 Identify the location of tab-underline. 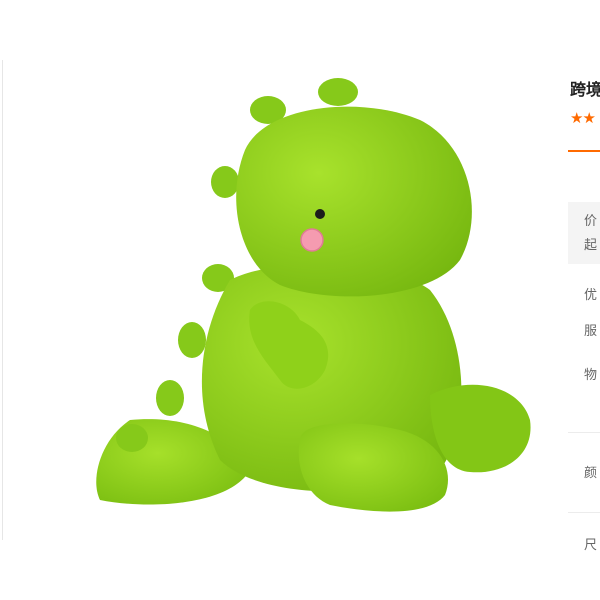
(584, 151).